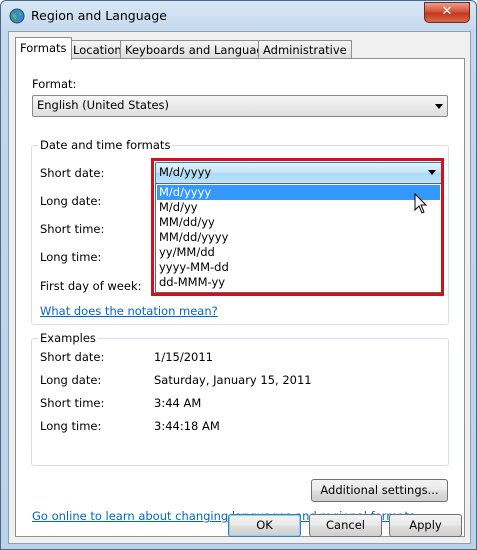 The image size is (477, 550). What do you see at coordinates (71, 426) in the screenshot?
I see `example-long-time-label: Long time:` at bounding box center [71, 426].